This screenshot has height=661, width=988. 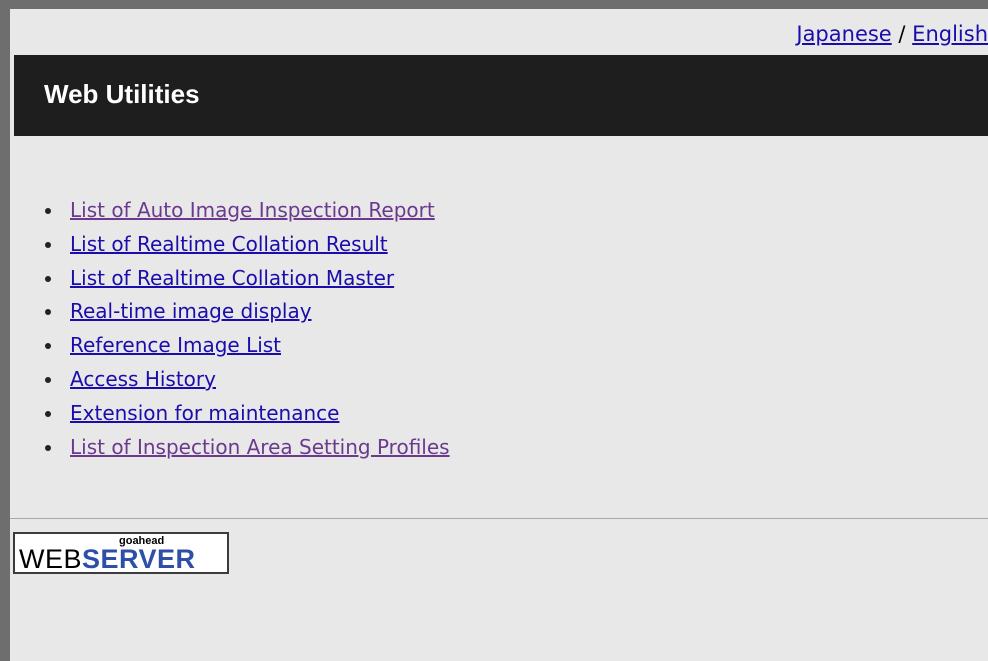 I want to click on inspection-area-setting-profiles-link: List of Inspection Area Setting Profiles, so click(x=260, y=447).